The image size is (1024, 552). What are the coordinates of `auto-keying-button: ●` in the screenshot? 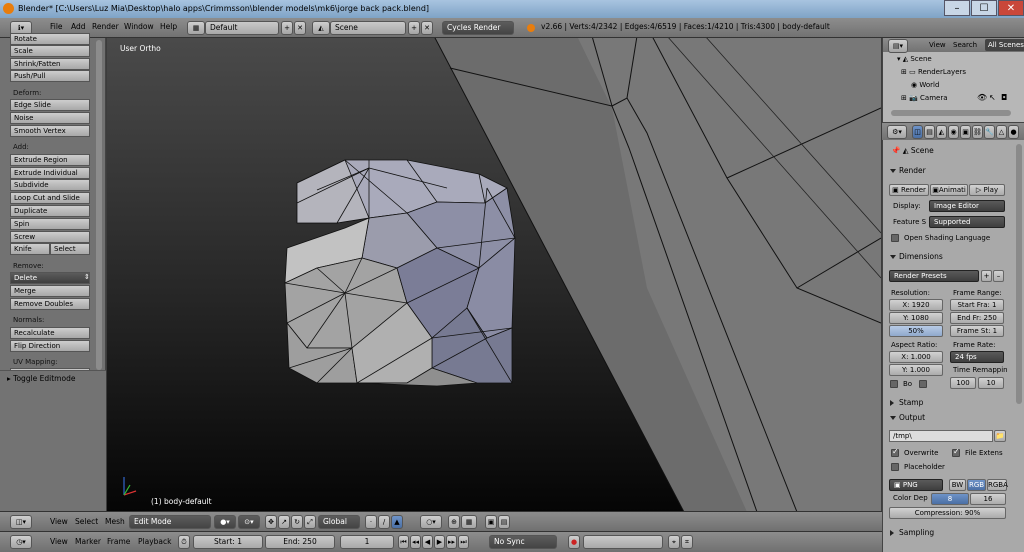 It's located at (574, 542).